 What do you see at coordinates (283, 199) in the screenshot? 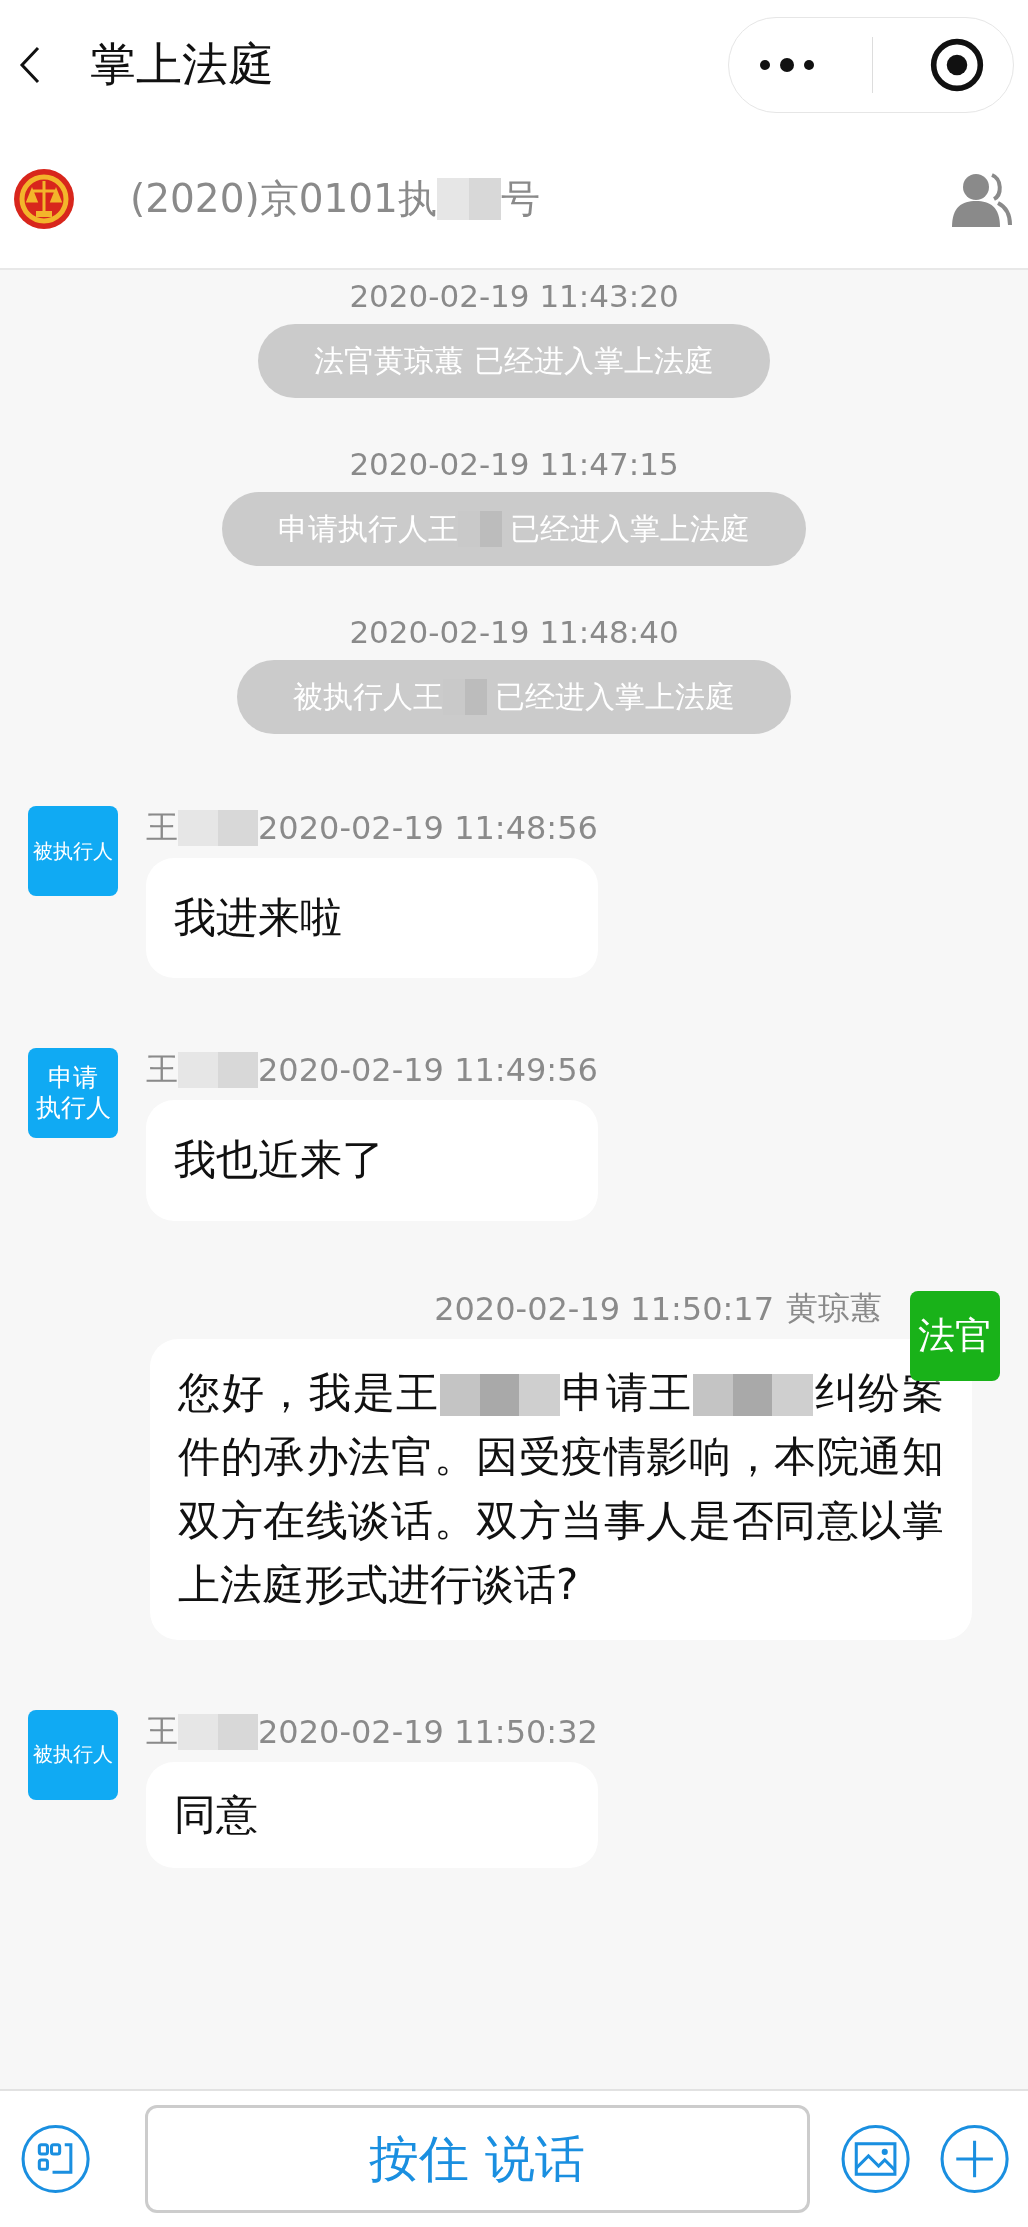
I see `case-number: (2020)京0101执` at bounding box center [283, 199].